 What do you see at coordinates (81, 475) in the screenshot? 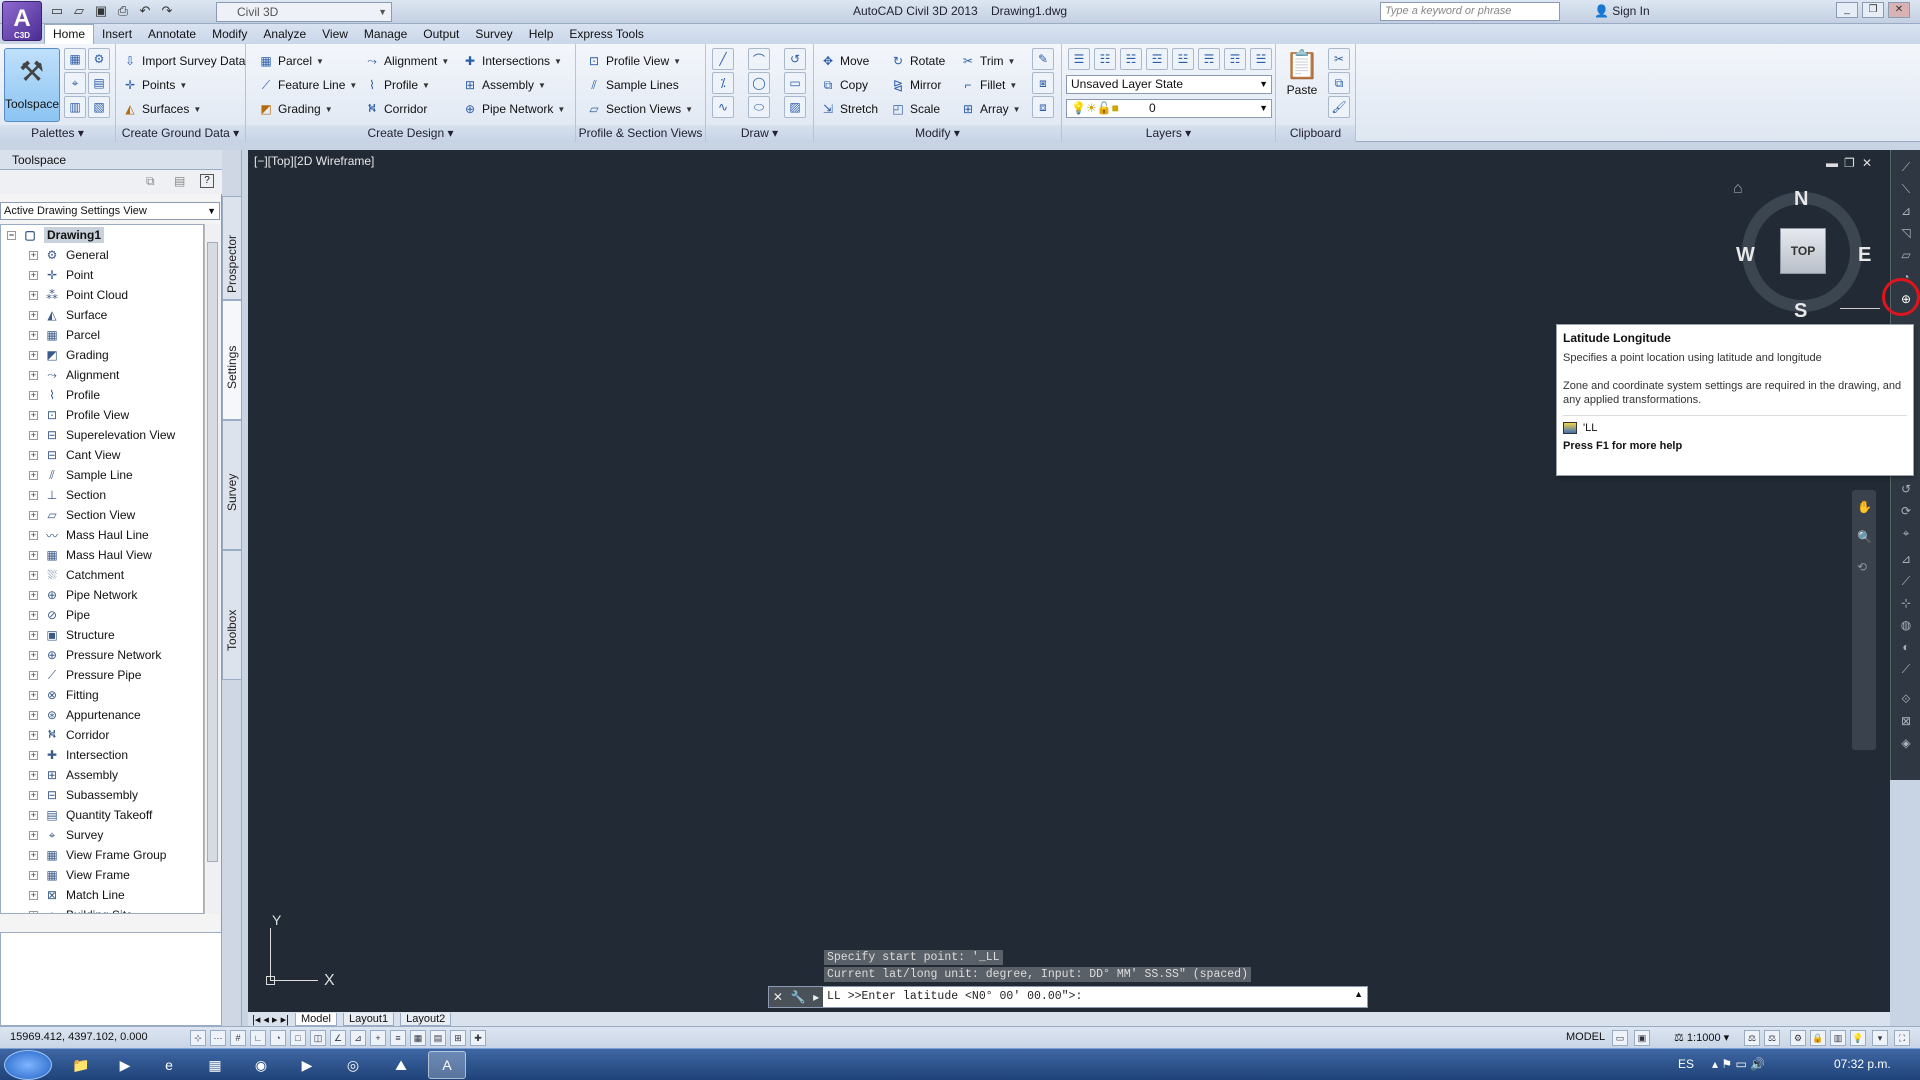
I see `tree-item-sample-line: + ⫽ Sample Line` at bounding box center [81, 475].